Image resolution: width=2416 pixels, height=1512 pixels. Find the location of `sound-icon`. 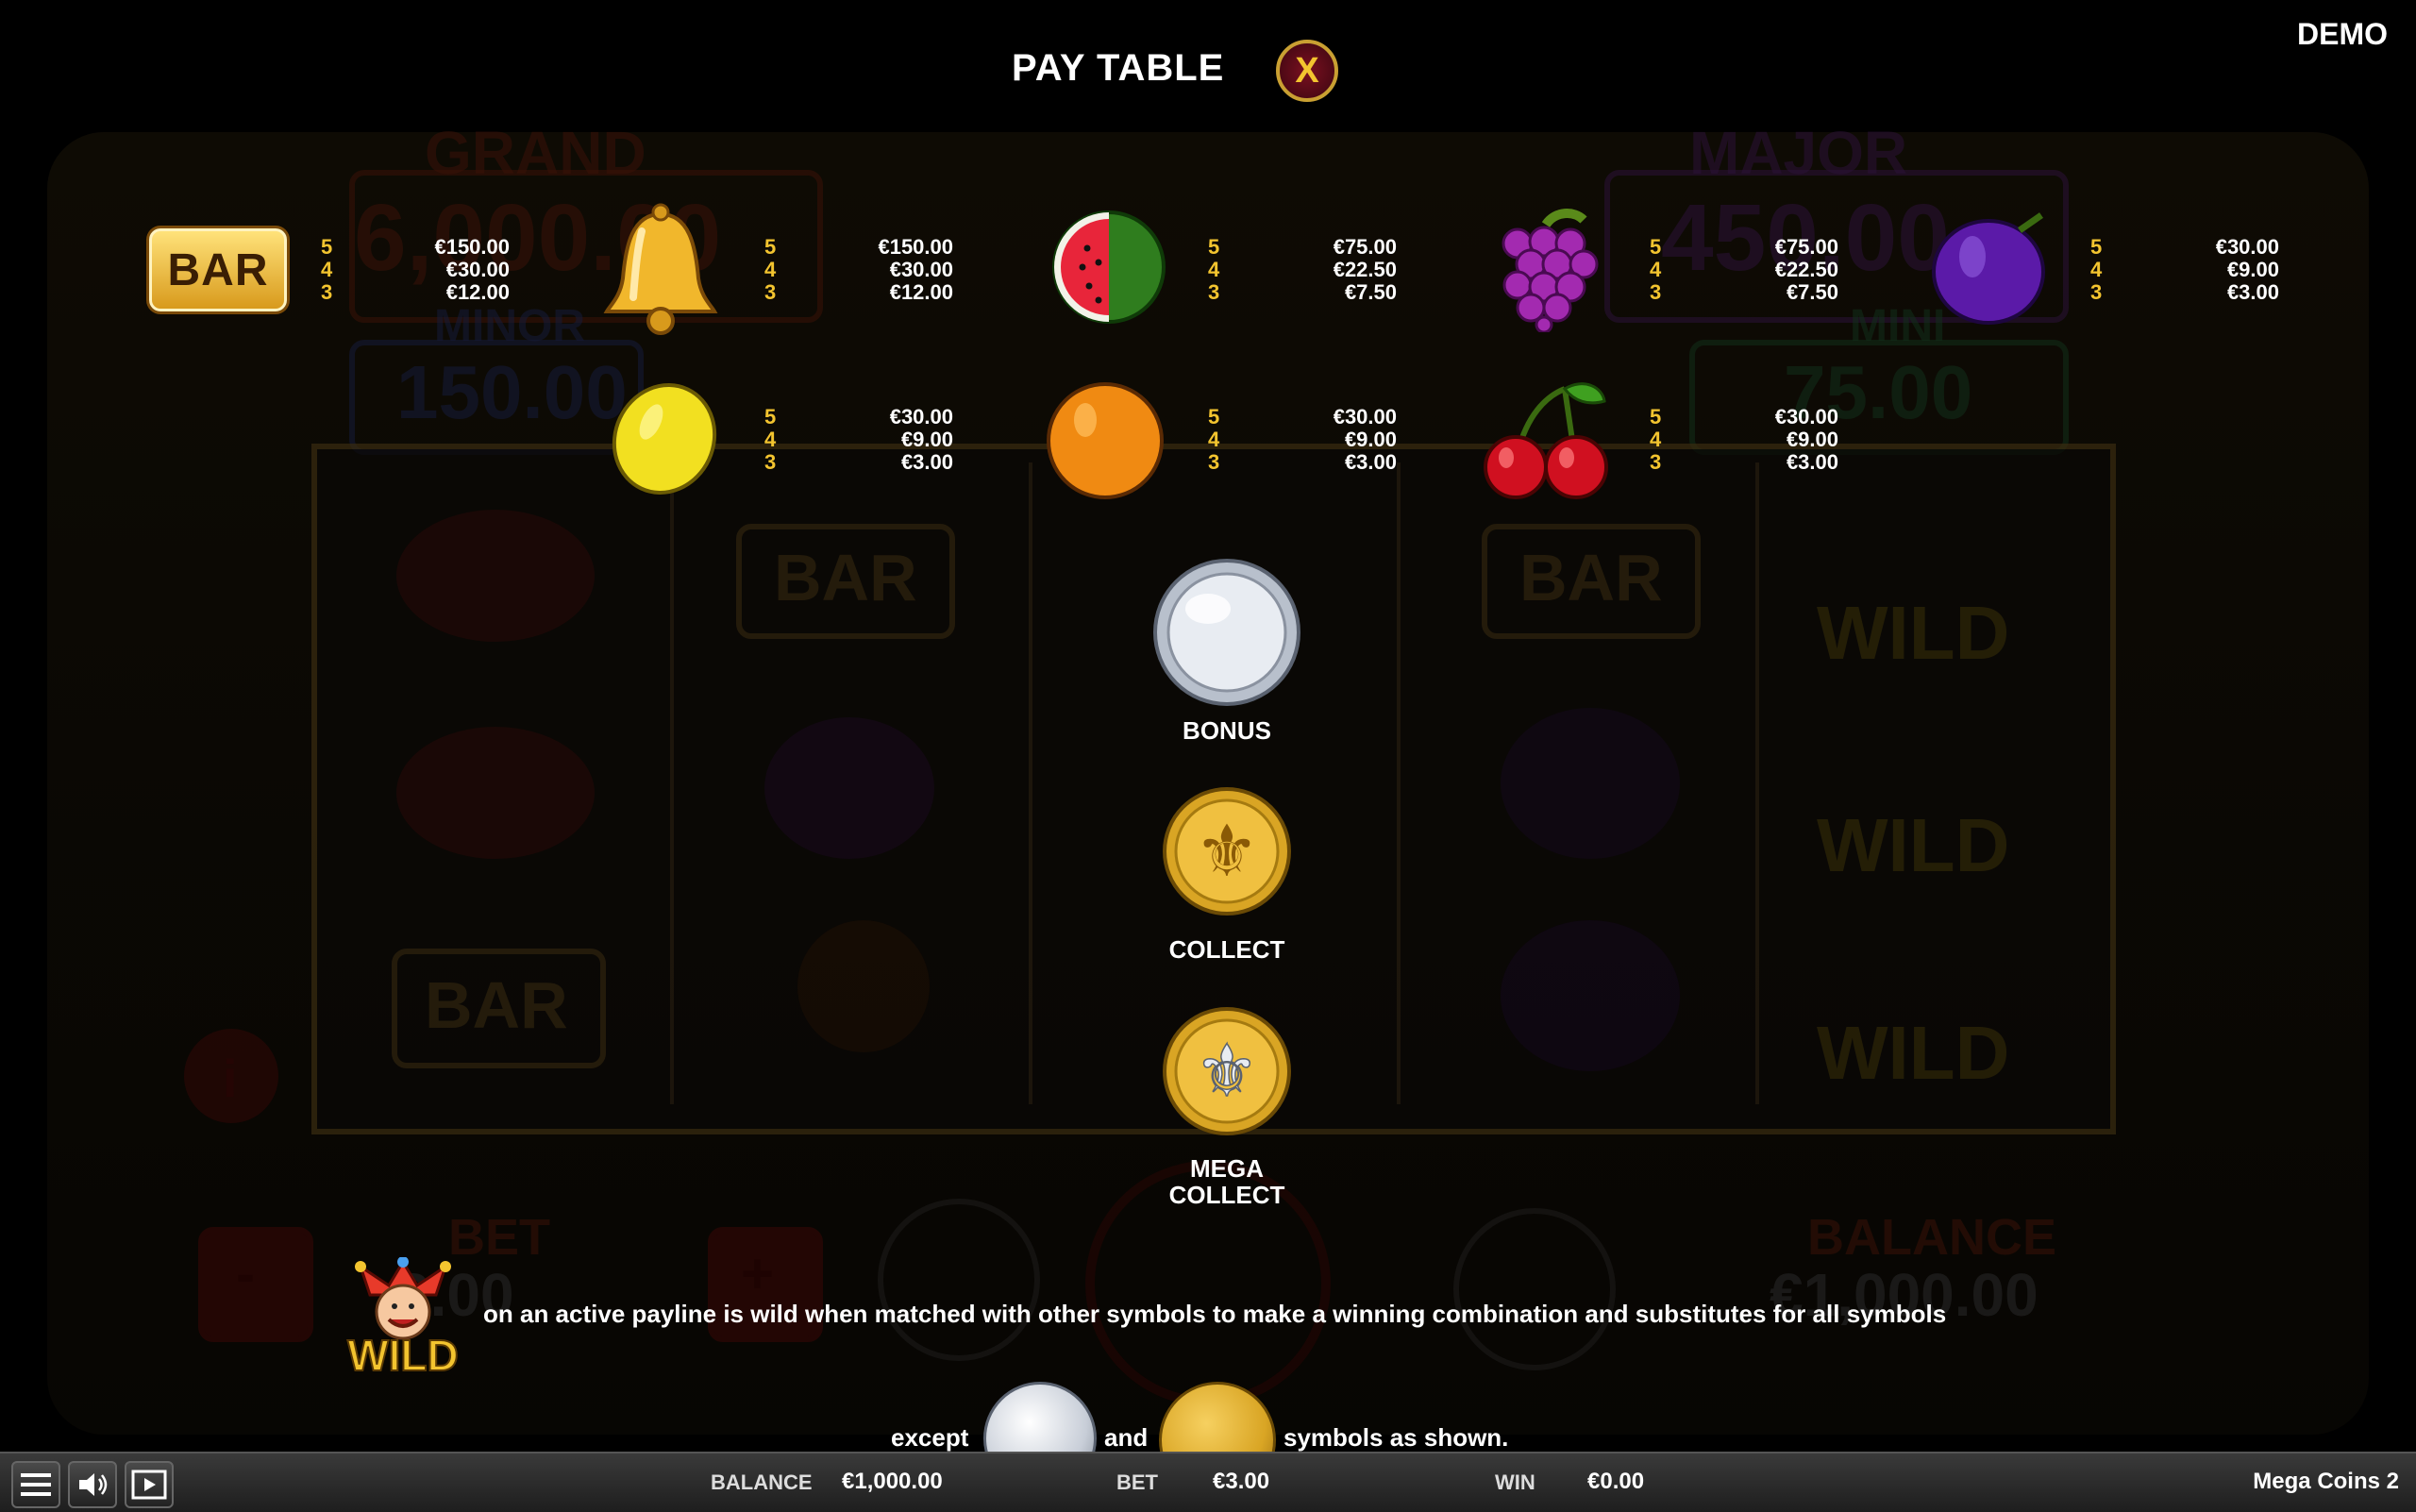

sound-icon is located at coordinates (94, 1484).